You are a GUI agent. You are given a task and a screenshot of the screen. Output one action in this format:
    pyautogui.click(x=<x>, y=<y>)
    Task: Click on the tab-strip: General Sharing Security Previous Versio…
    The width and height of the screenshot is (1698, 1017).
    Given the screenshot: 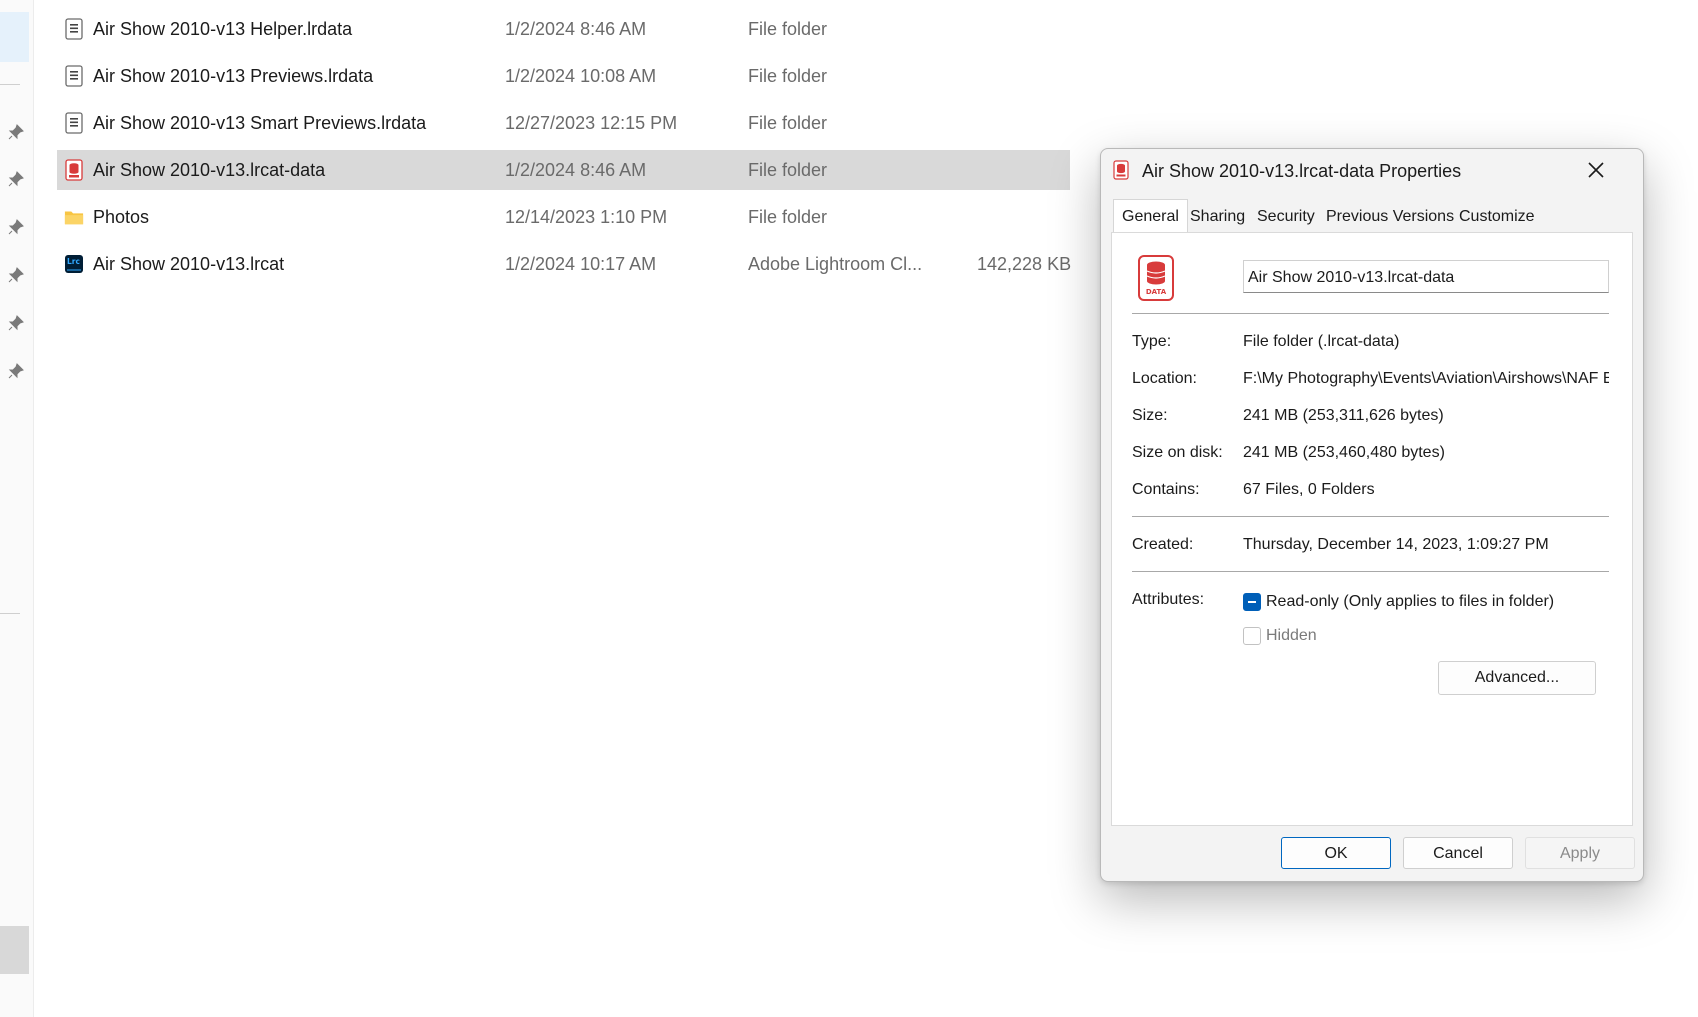 What is the action you would take?
    pyautogui.click(x=1371, y=216)
    